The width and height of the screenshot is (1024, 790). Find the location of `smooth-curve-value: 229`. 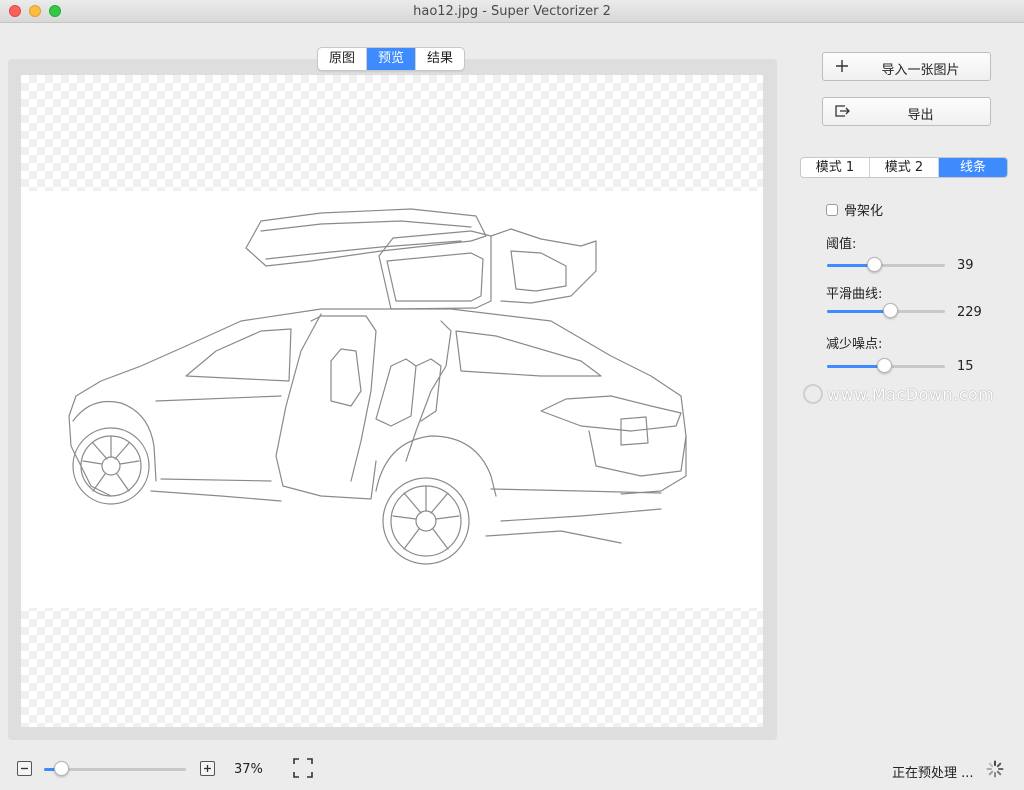

smooth-curve-value: 229 is located at coordinates (969, 312).